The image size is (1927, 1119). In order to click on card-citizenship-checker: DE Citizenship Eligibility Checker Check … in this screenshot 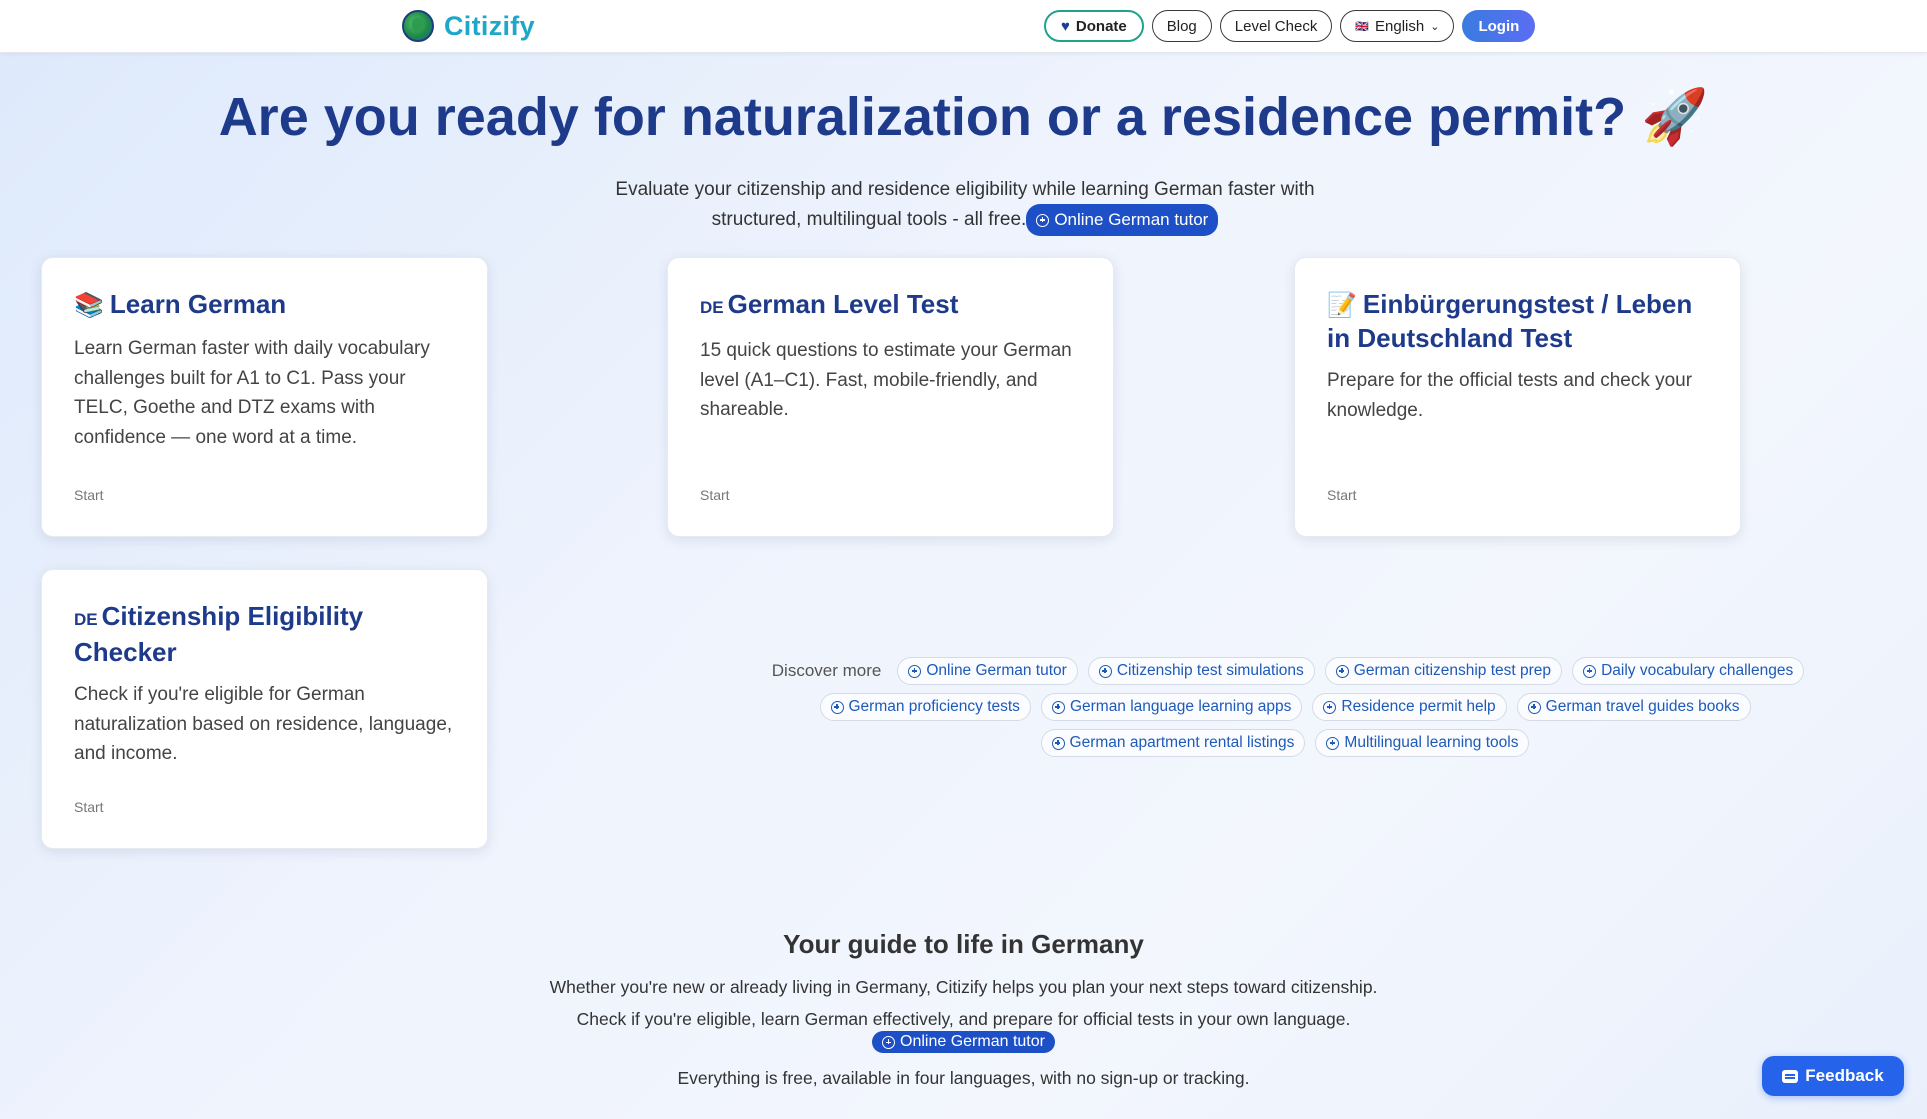, I will do `click(264, 709)`.